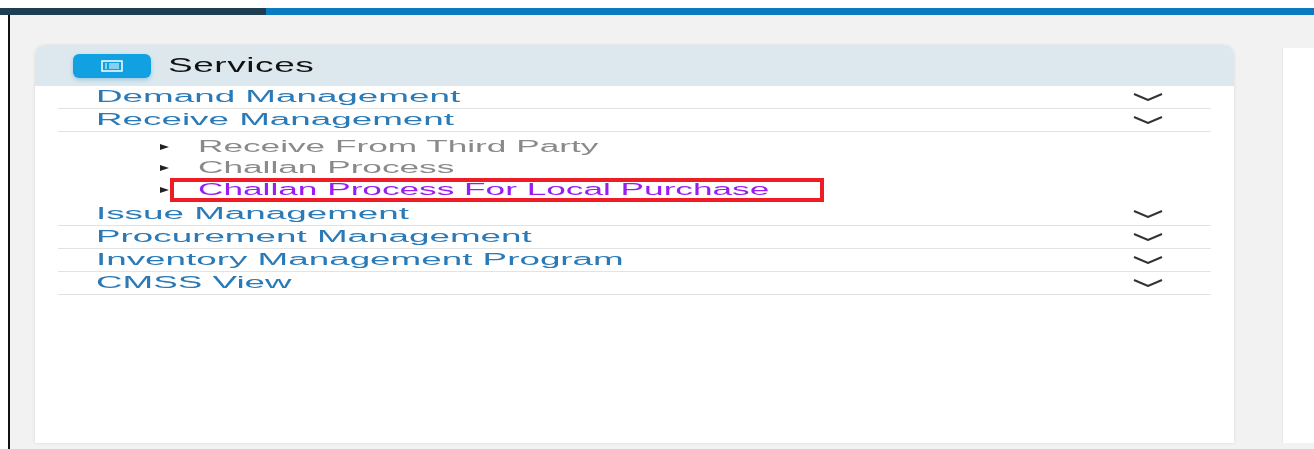  Describe the element at coordinates (194, 282) in the screenshot. I see `menu-item: CMSS View` at that location.